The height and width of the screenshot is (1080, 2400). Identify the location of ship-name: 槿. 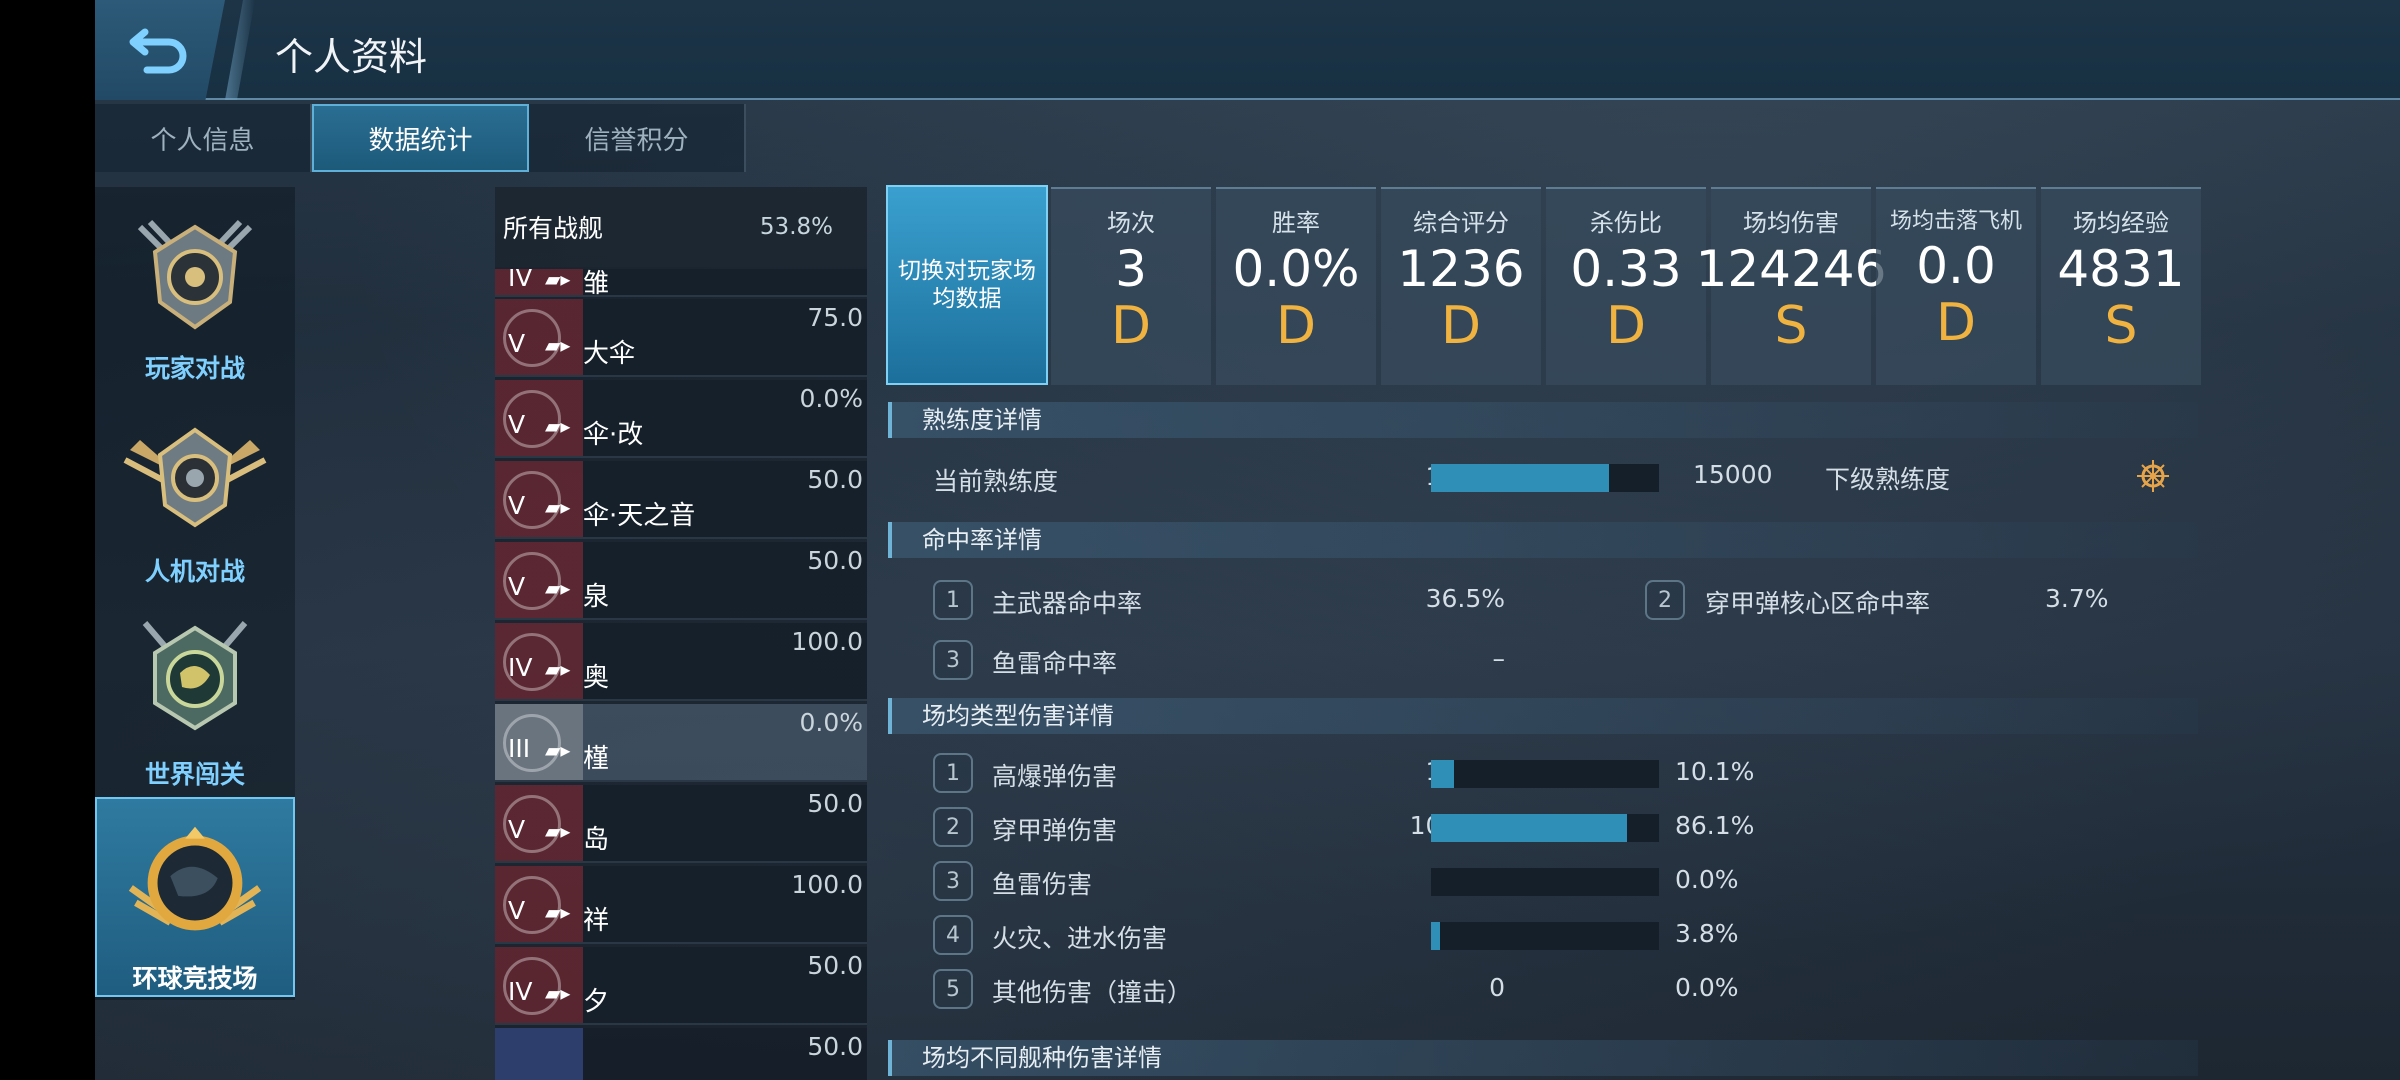
(596, 759).